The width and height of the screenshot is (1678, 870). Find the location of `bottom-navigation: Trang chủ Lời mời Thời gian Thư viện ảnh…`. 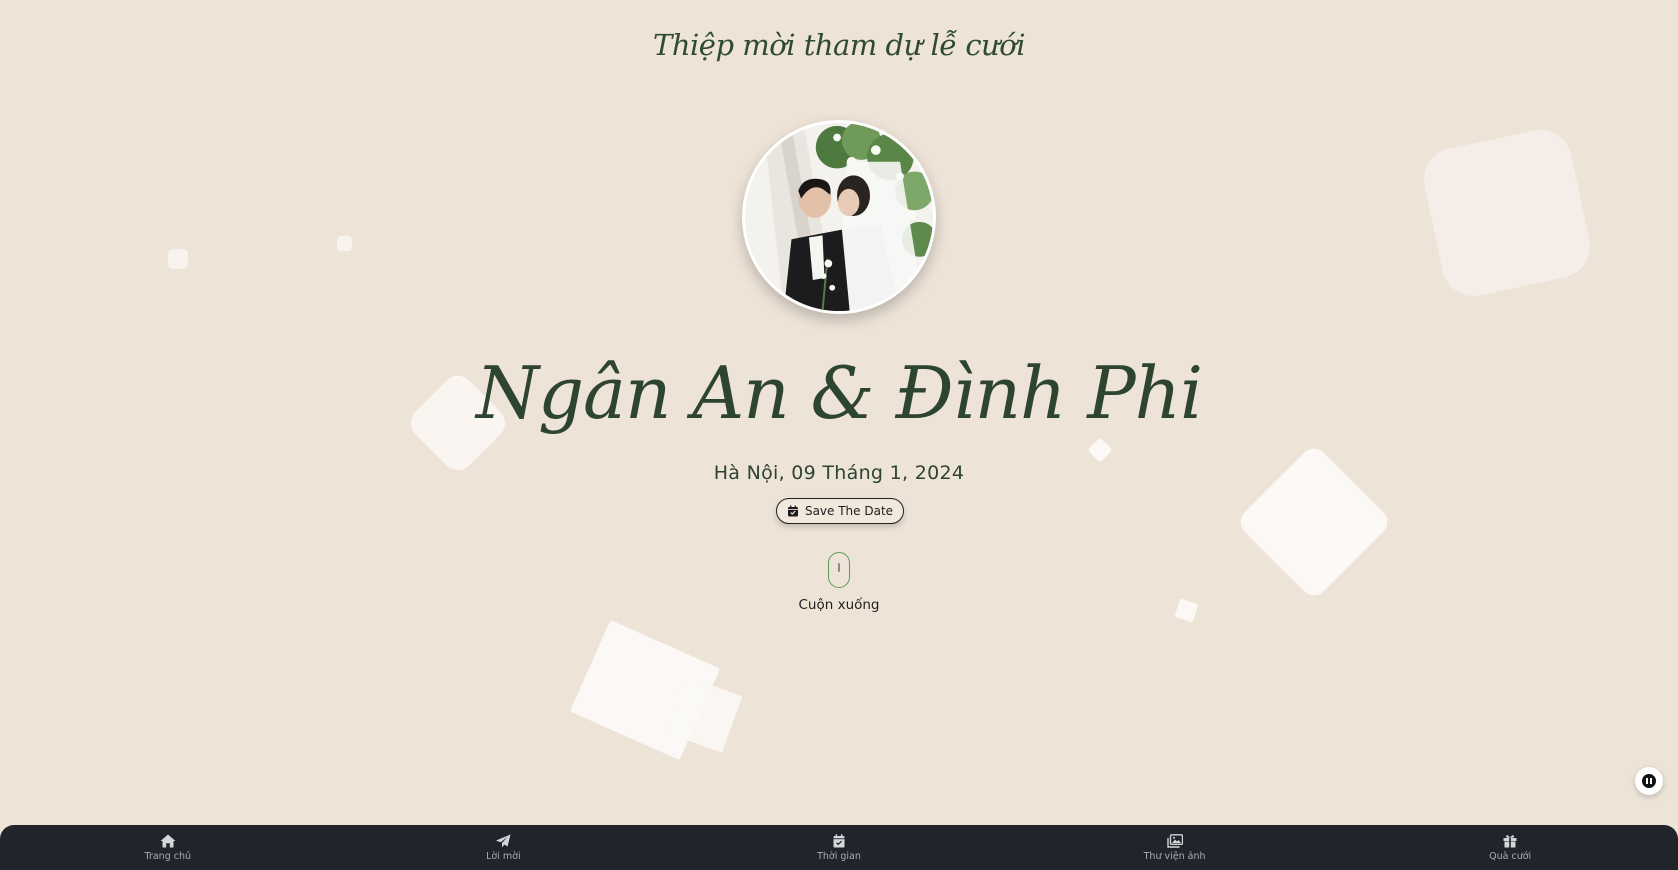

bottom-navigation: Trang chủ Lời mời Thời gian Thư viện ảnh… is located at coordinates (839, 847).